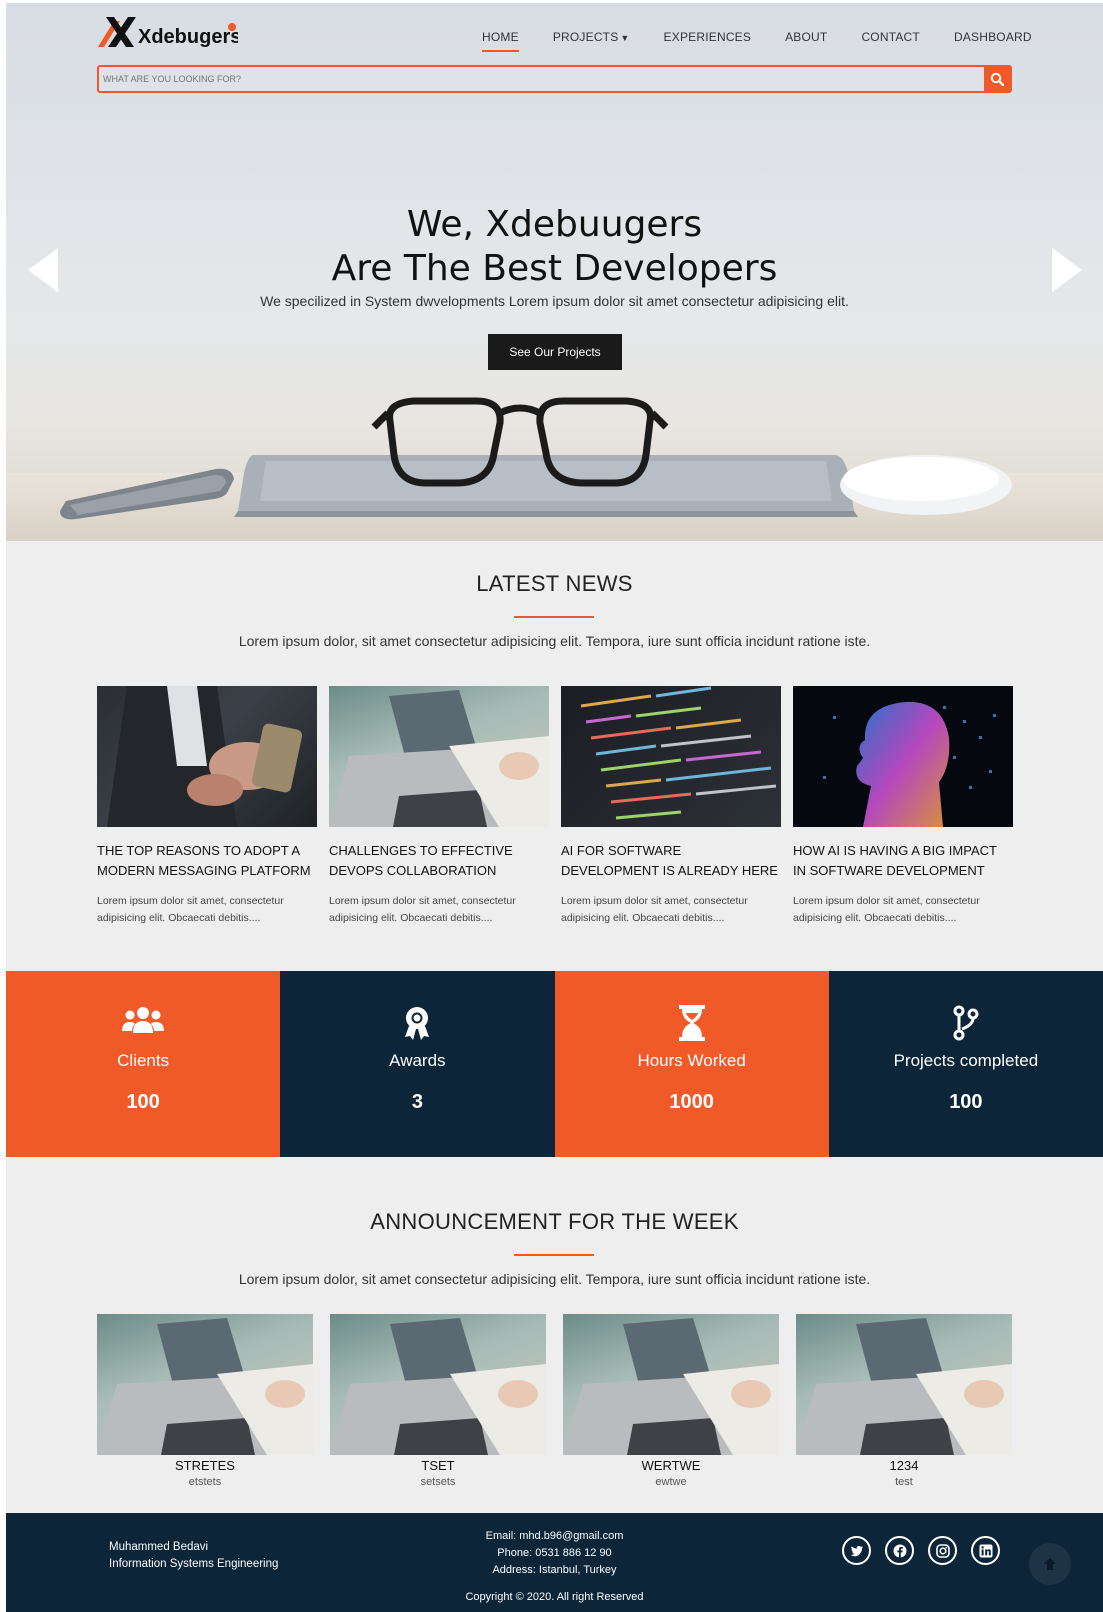 This screenshot has height=1612, width=1103. I want to click on xdebugers-logo: Xdebugers, so click(168, 33).